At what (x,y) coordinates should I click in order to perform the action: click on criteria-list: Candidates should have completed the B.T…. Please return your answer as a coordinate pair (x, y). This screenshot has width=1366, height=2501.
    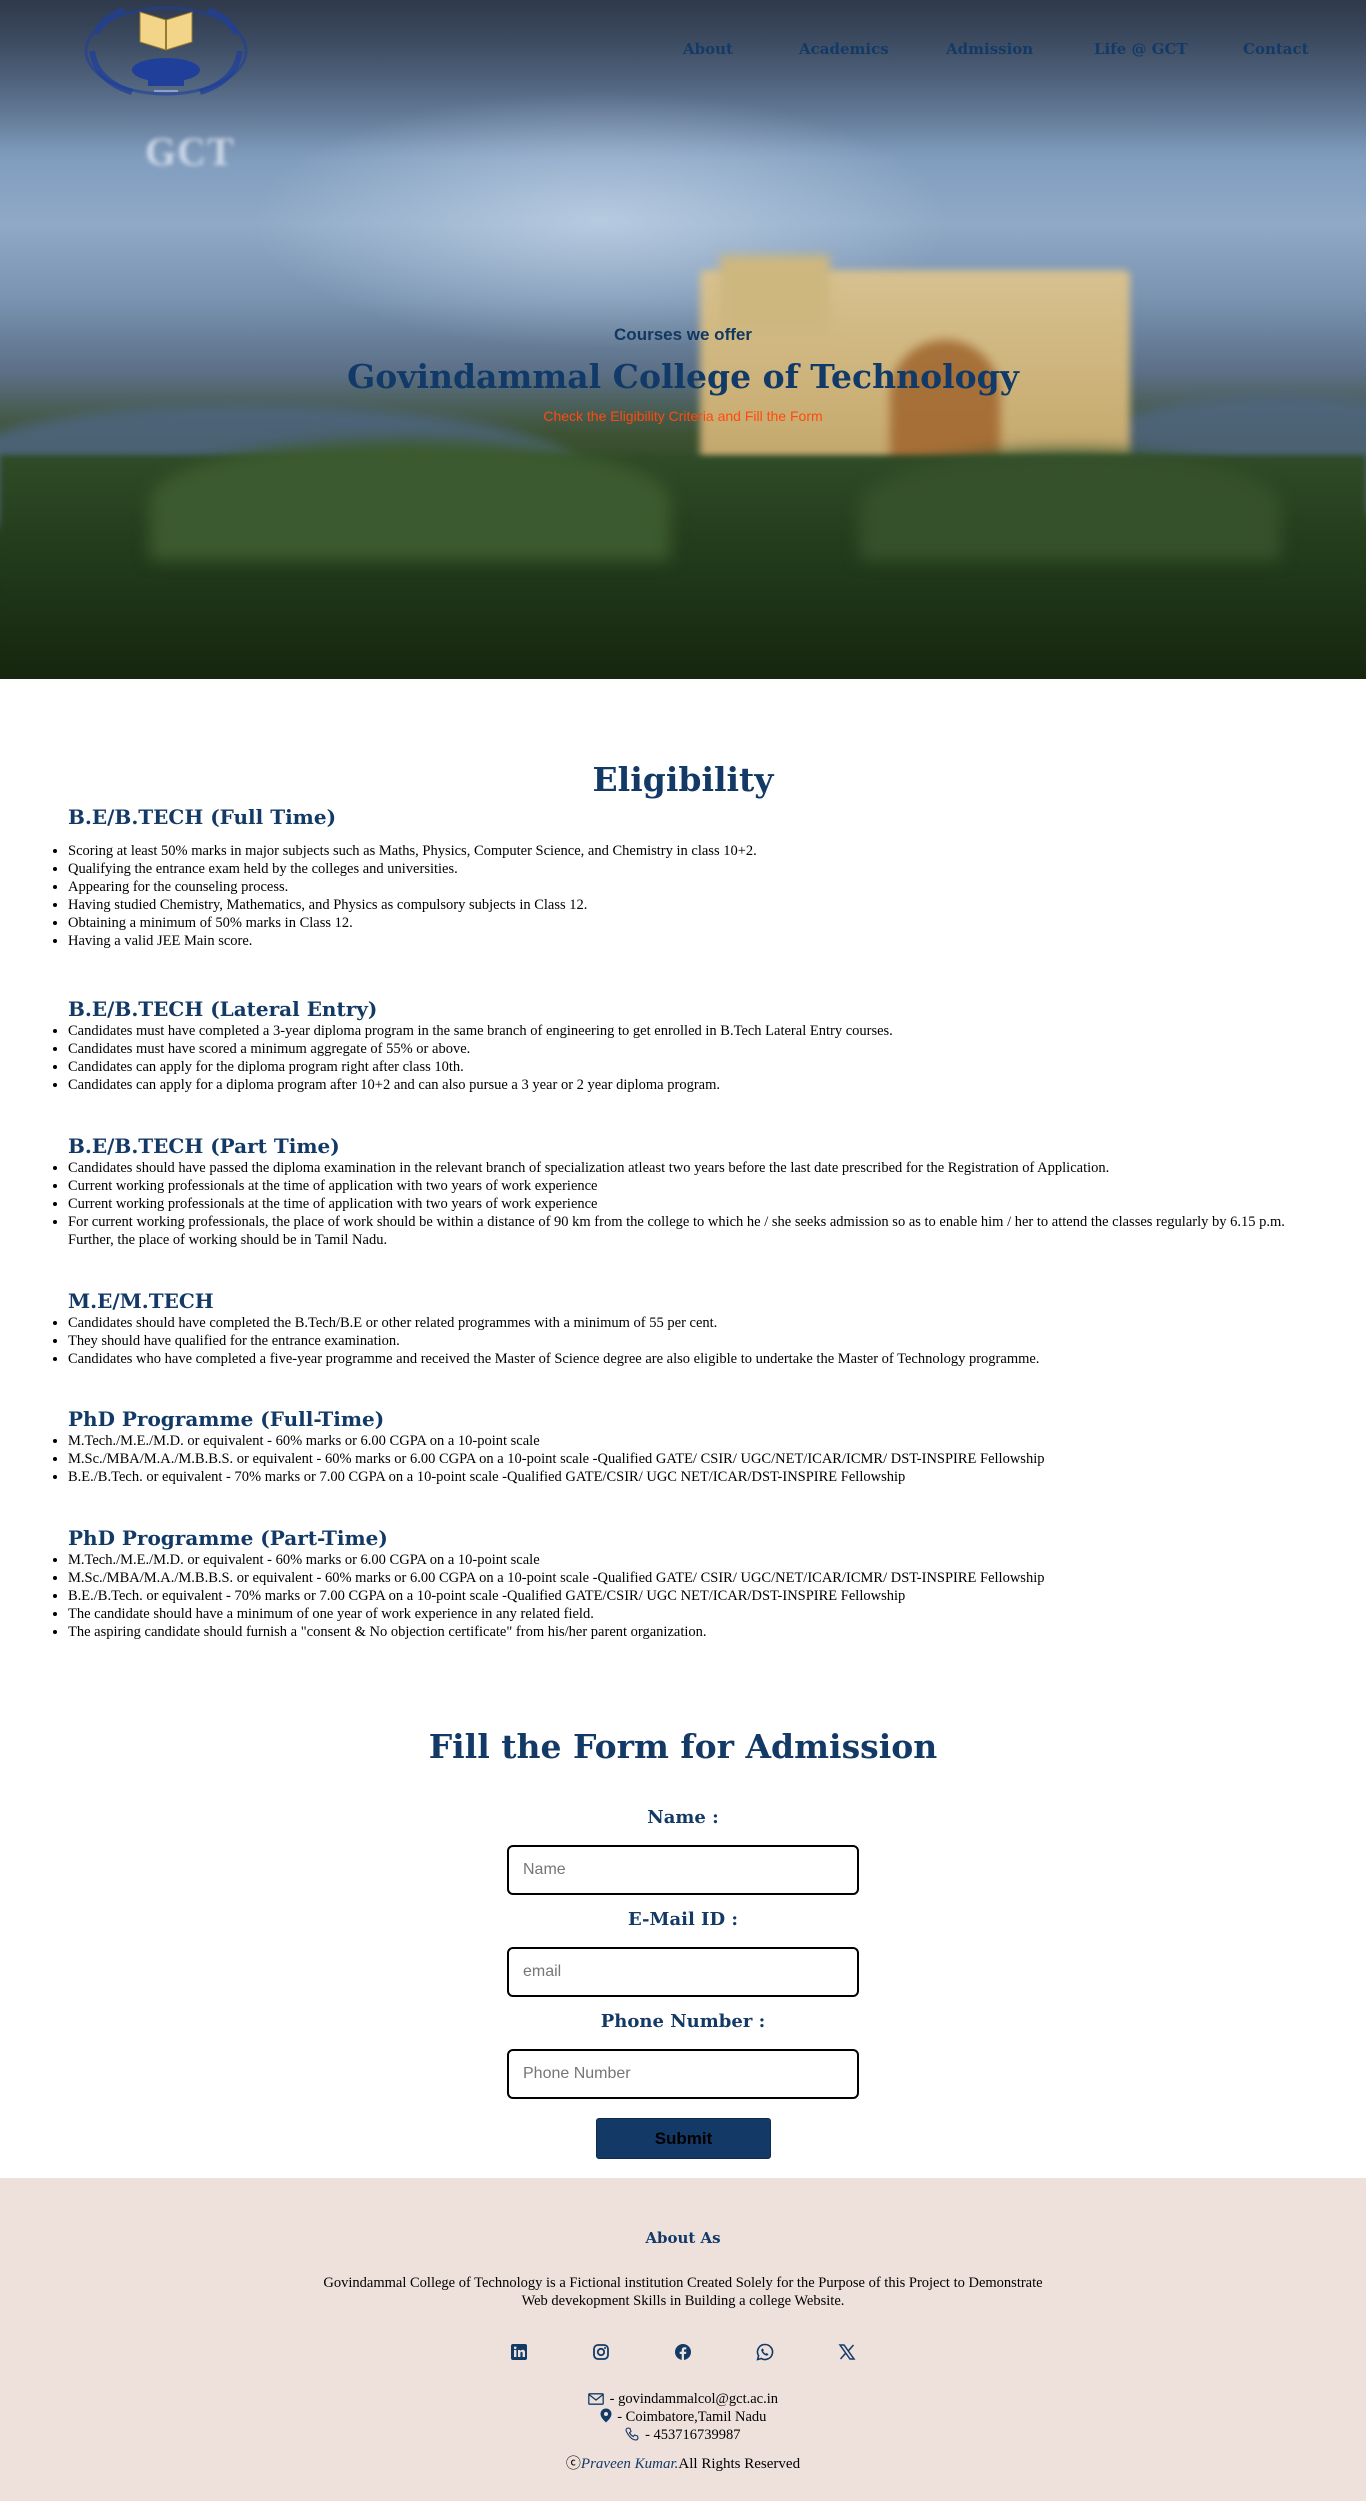
    Looking at the image, I should click on (678, 1341).